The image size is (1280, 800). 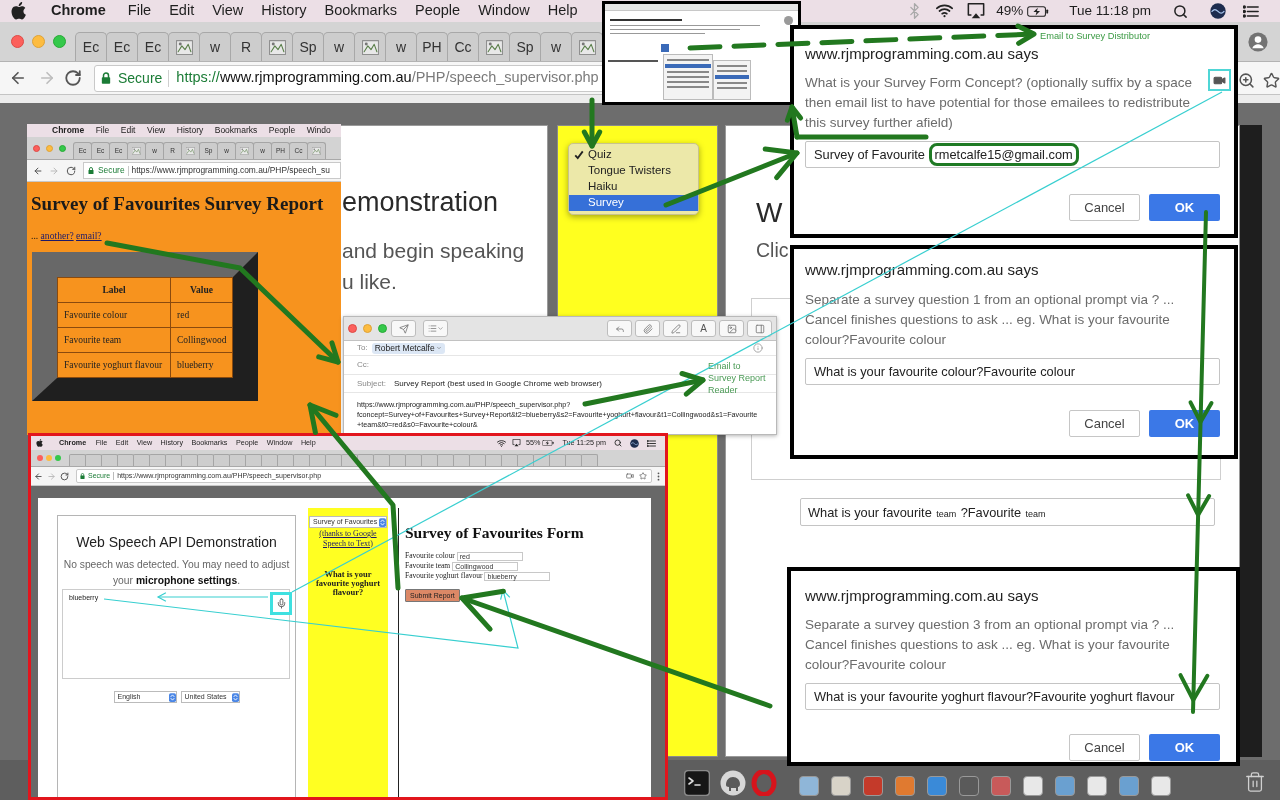 What do you see at coordinates (201, 290) in the screenshot?
I see `column-header: Value` at bounding box center [201, 290].